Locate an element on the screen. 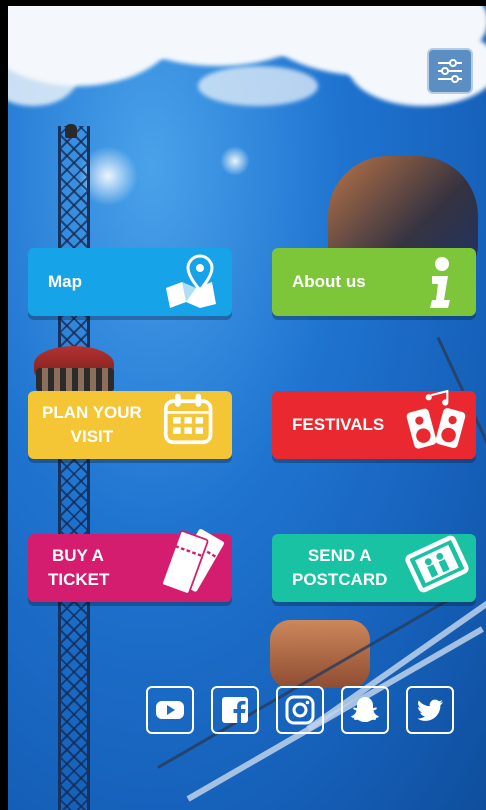 Image resolution: width=486 pixels, height=810 pixels. settings-button is located at coordinates (450, 71).